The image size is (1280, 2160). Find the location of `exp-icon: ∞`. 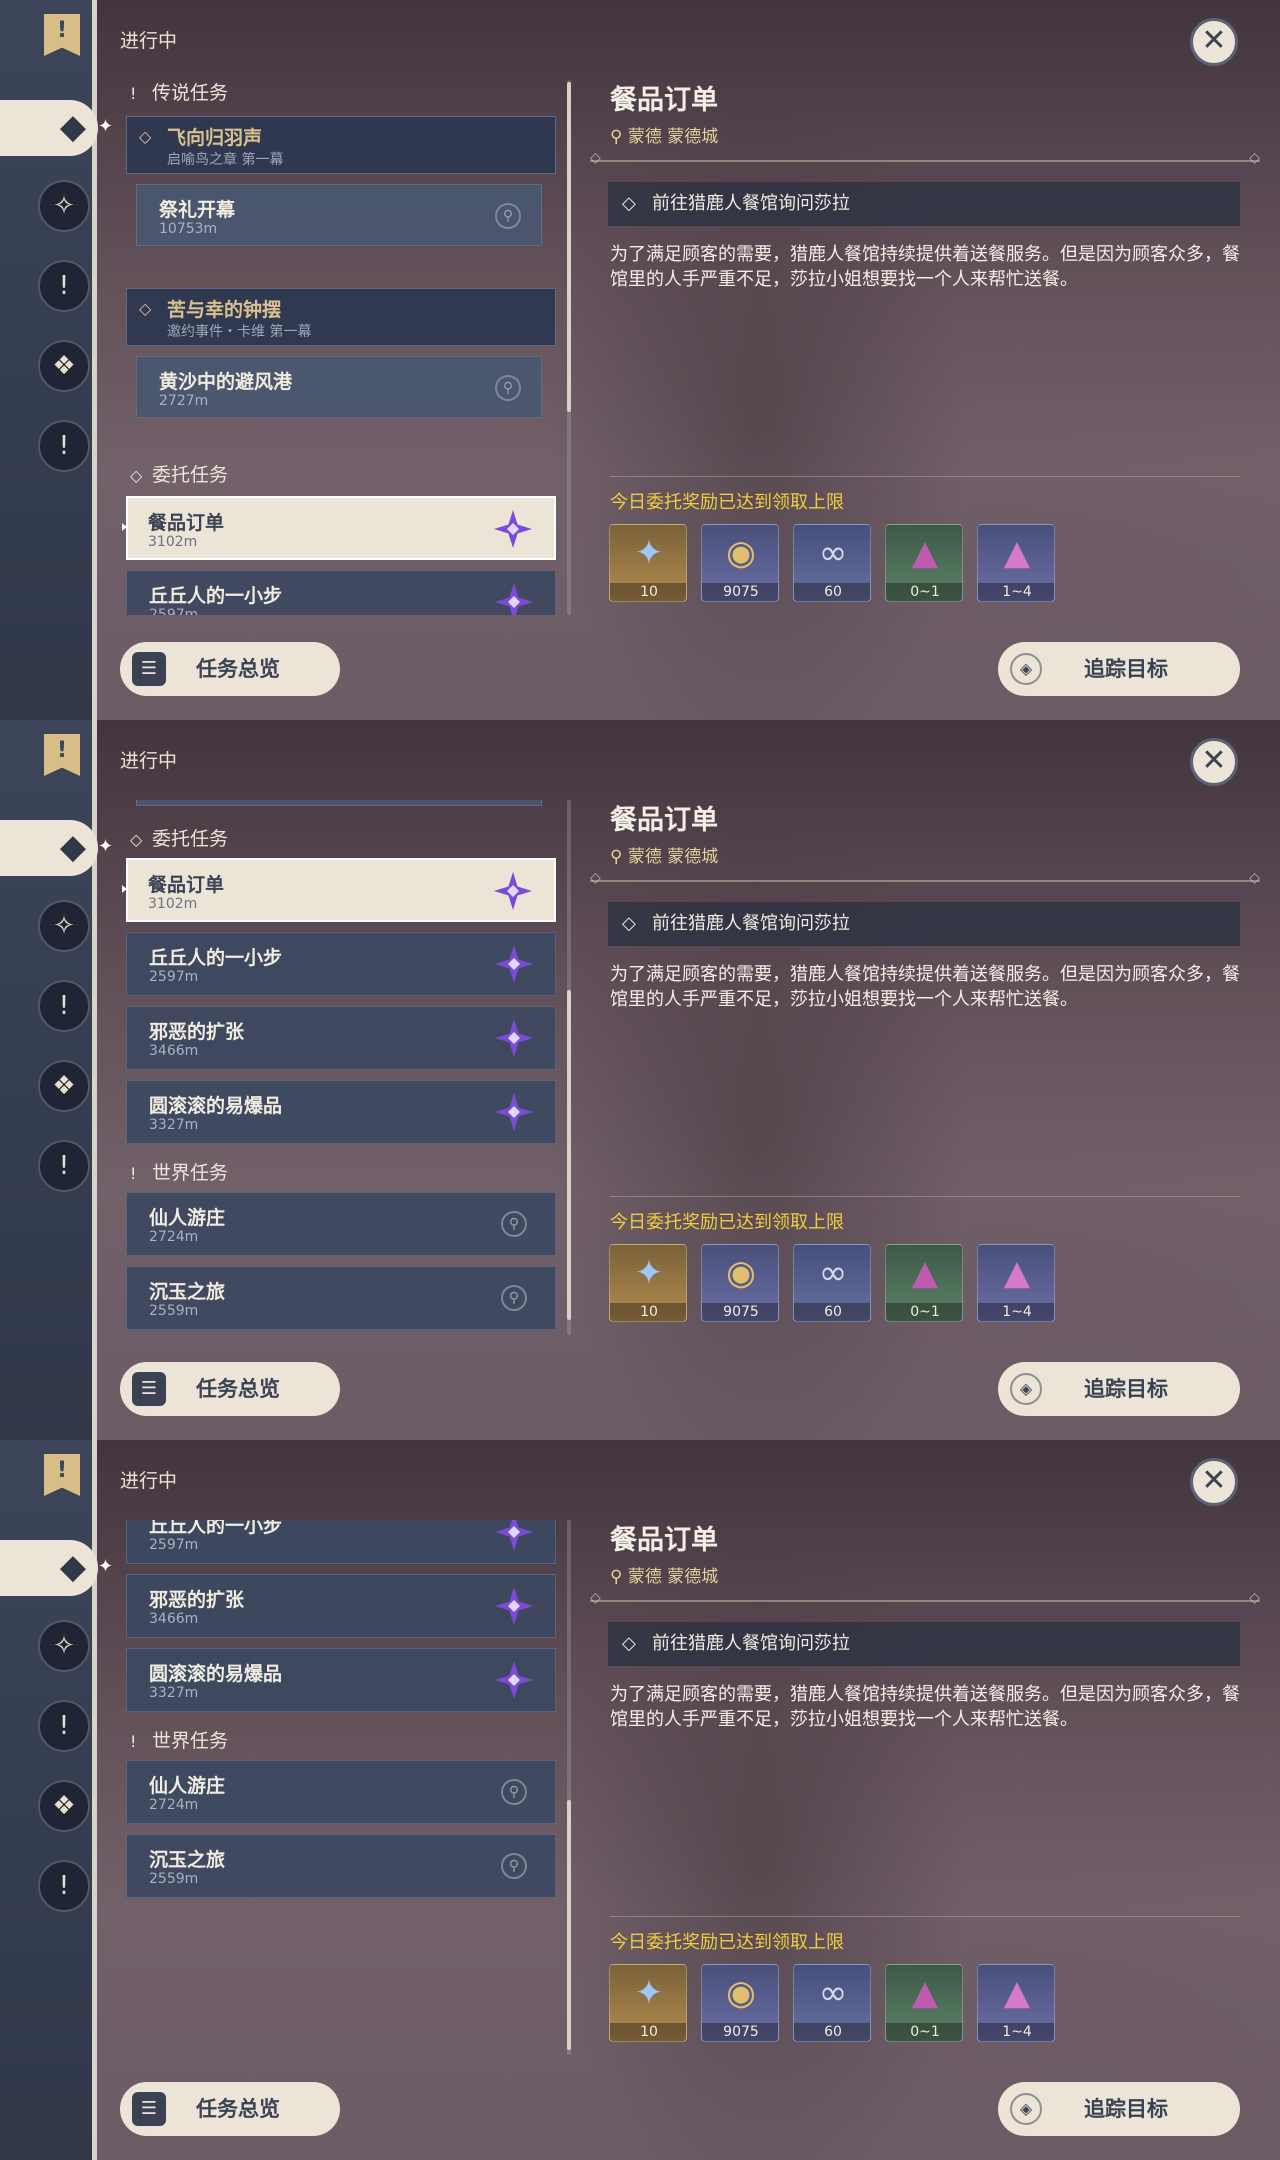

exp-icon: ∞ is located at coordinates (833, 1993).